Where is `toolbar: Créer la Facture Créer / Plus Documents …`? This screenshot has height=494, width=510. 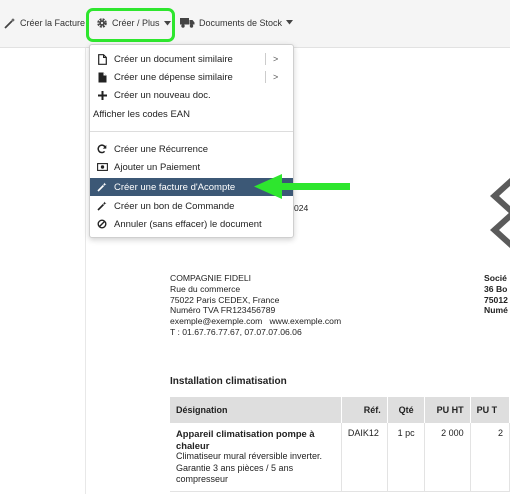 toolbar: Créer la Facture Créer / Plus Documents … is located at coordinates (255, 24).